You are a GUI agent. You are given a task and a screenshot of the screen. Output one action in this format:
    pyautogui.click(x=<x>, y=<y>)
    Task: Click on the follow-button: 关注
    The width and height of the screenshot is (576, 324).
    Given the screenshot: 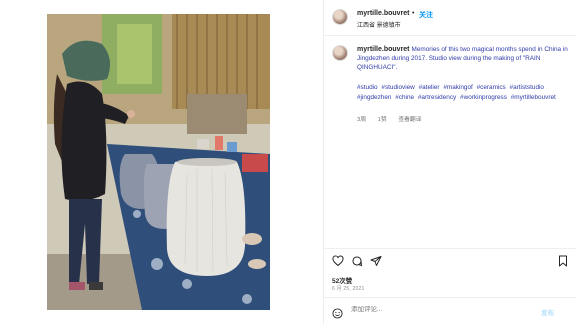 What is the action you would take?
    pyautogui.click(x=426, y=15)
    